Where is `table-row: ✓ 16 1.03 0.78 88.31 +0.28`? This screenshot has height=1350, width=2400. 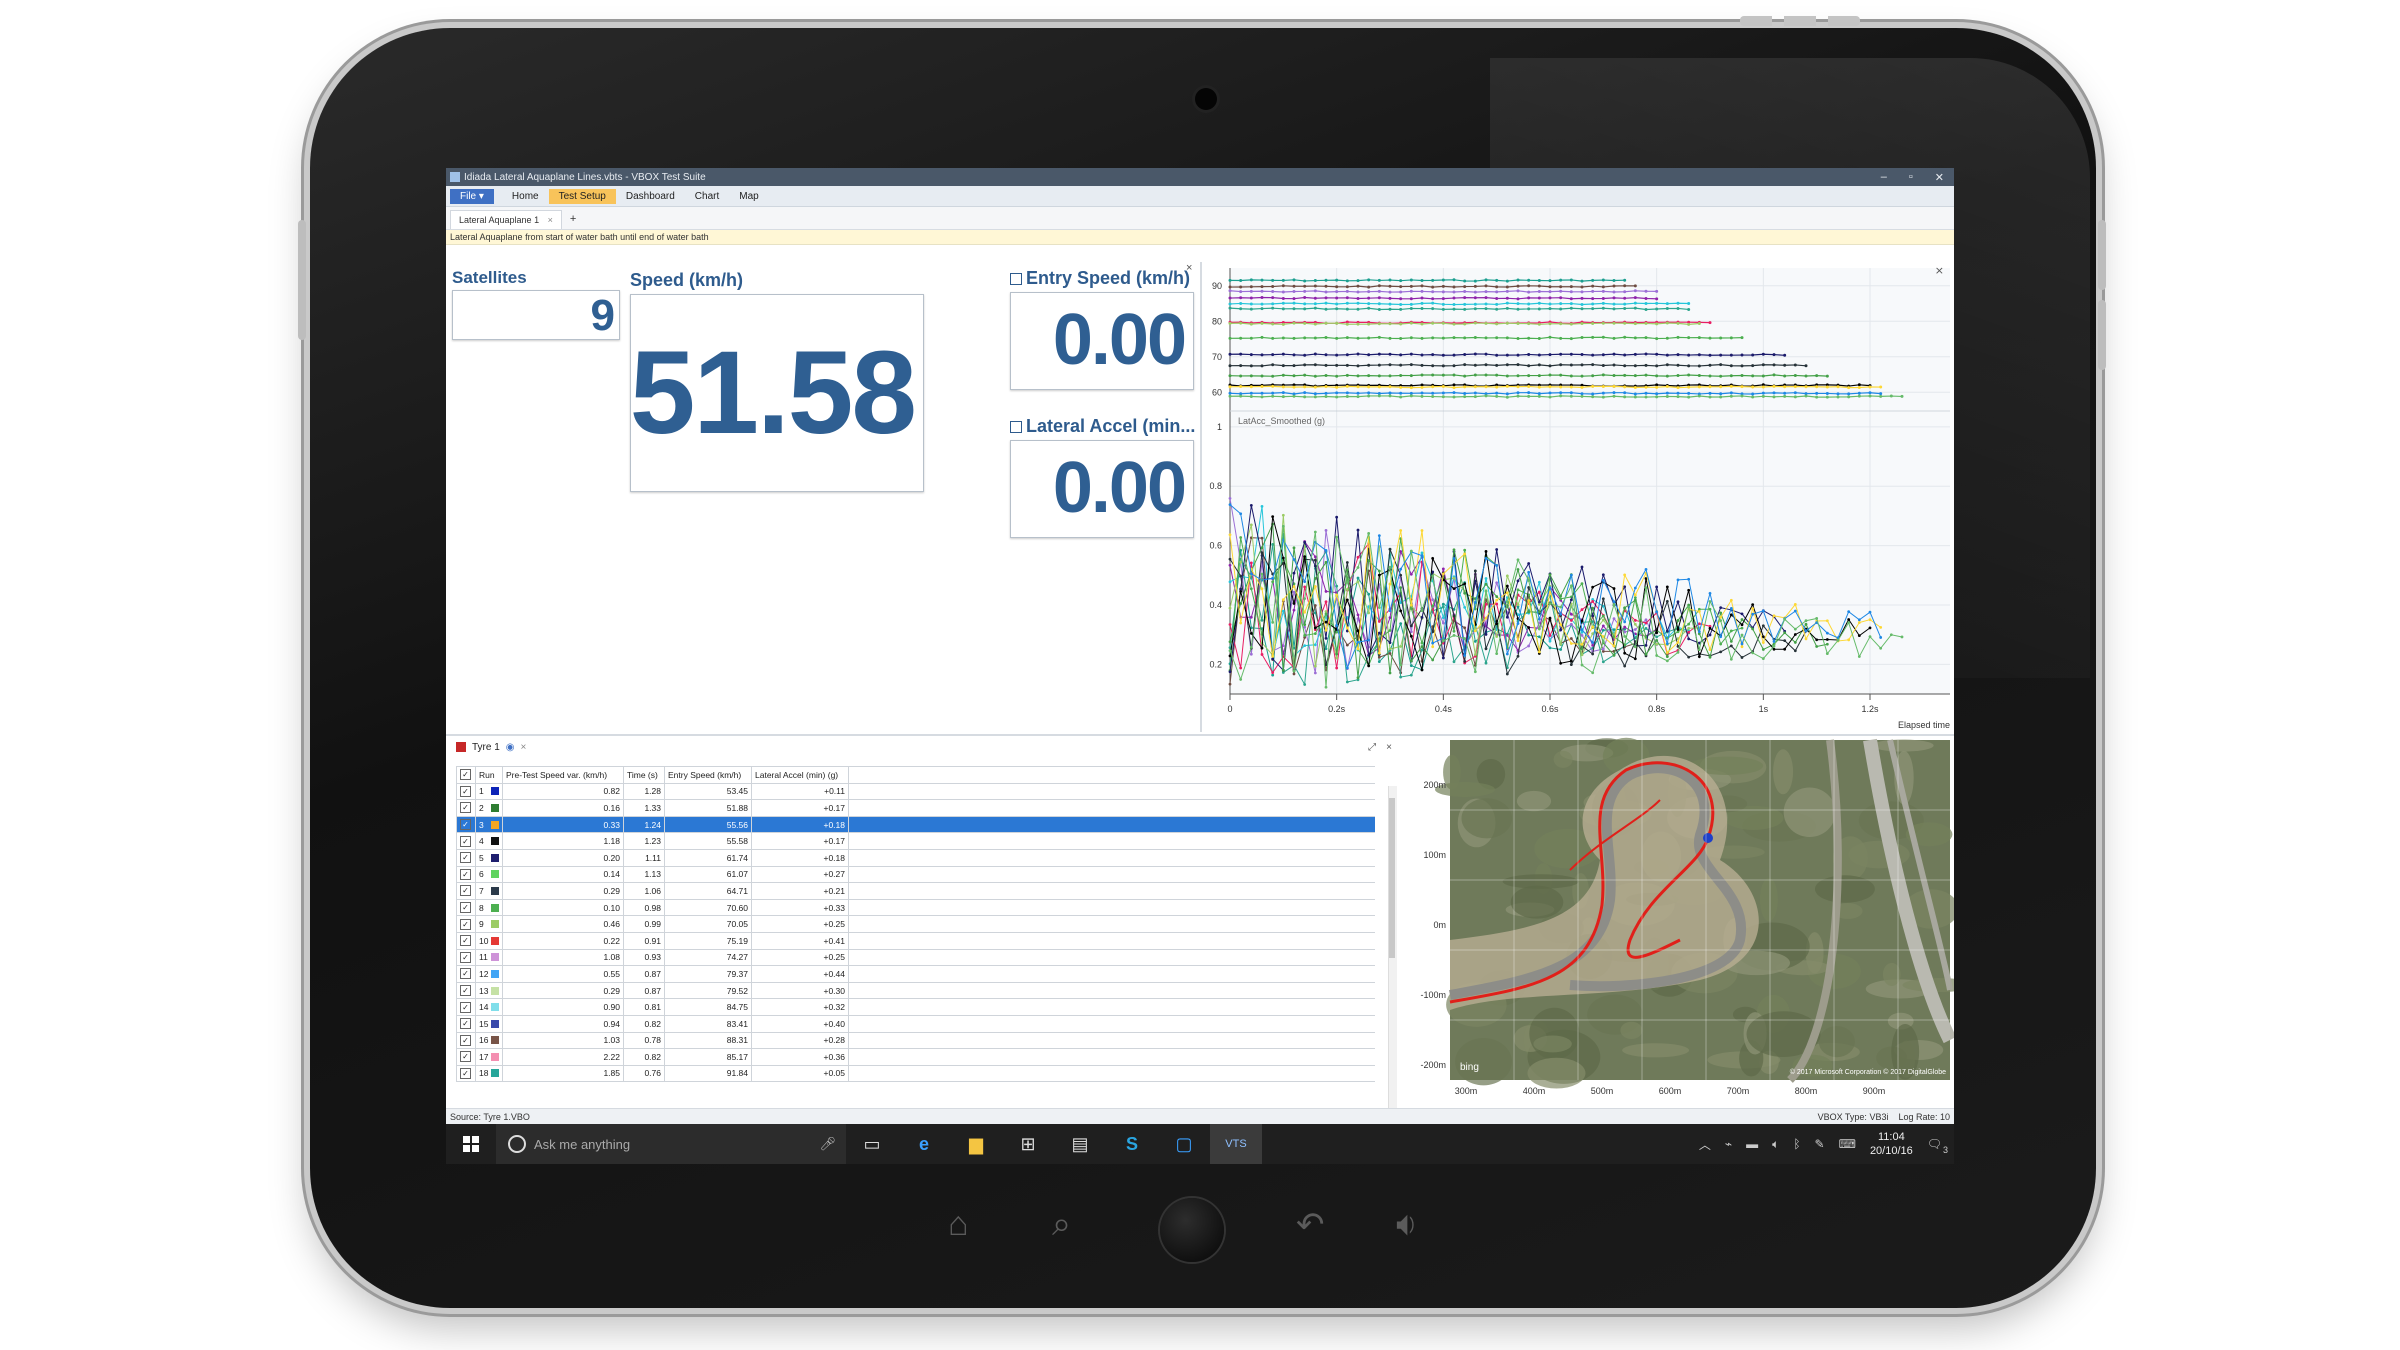
table-row: ✓ 16 1.03 0.78 88.31 +0.28 is located at coordinates (915, 1040).